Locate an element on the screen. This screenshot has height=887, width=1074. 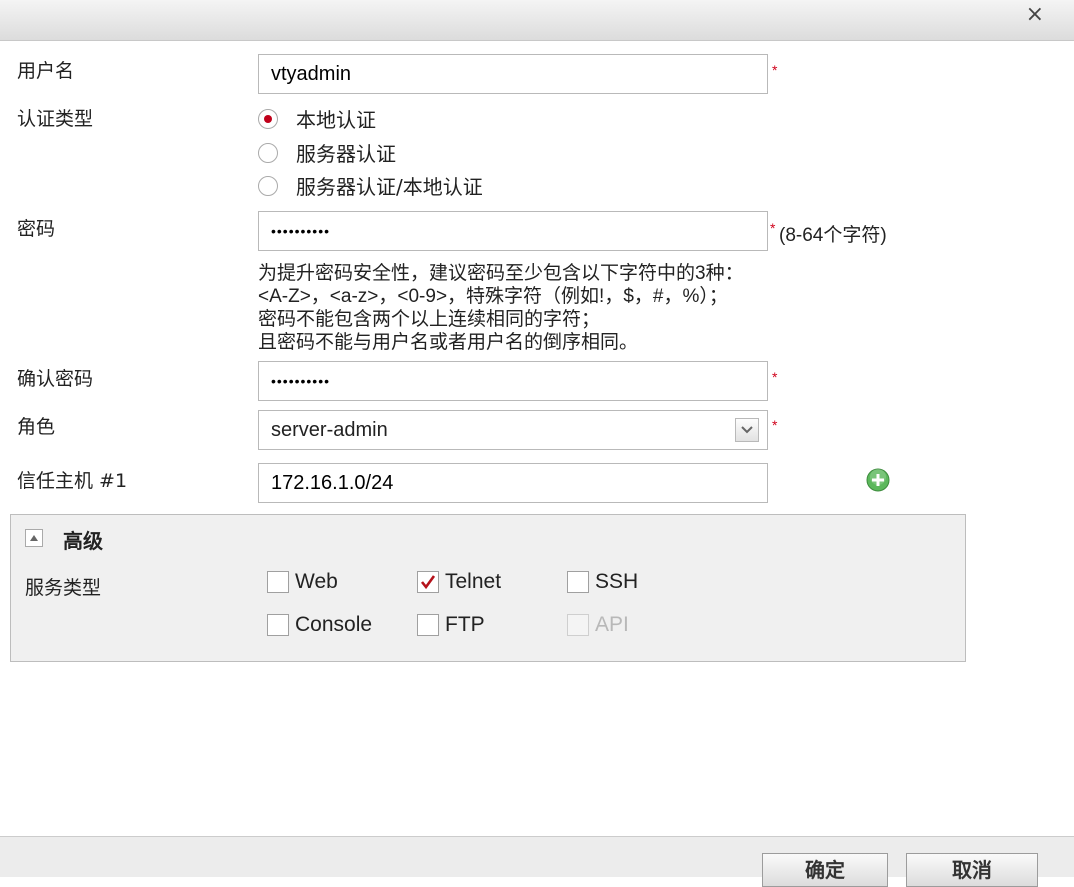
radio-label: 本地认证 is located at coordinates (336, 120).